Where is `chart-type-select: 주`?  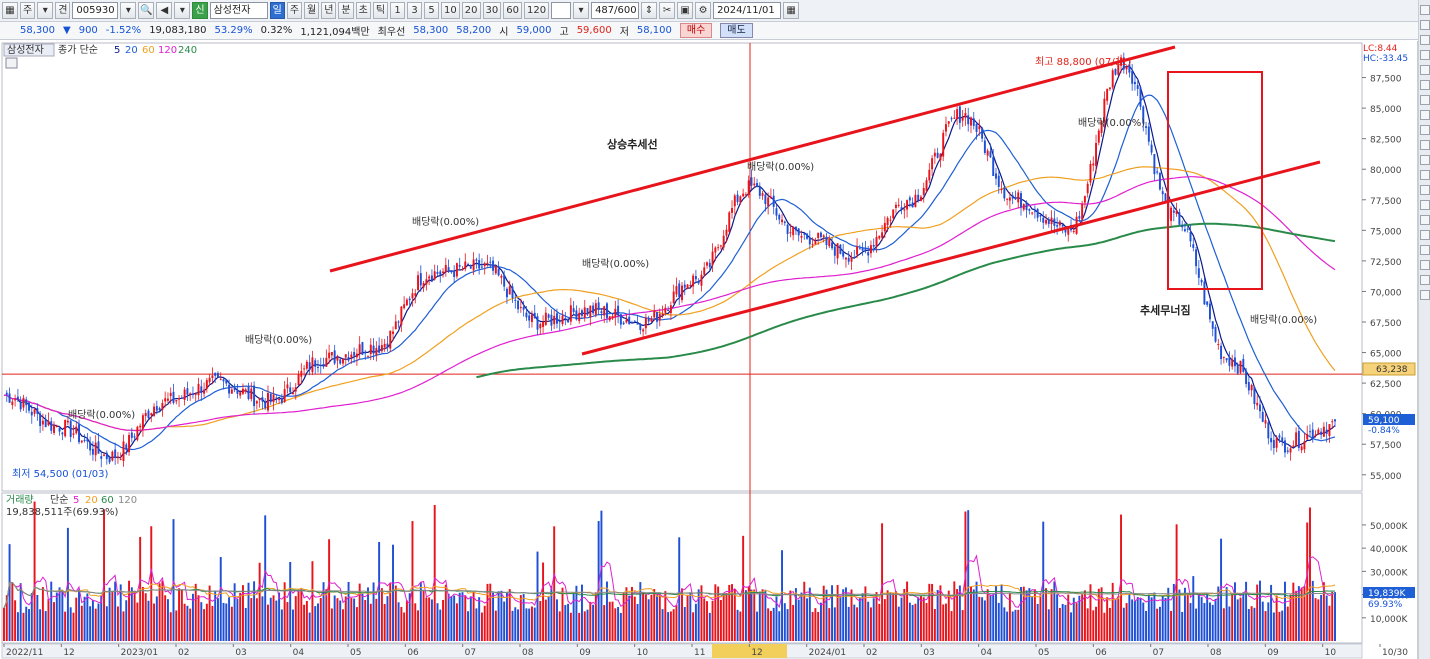
chart-type-select: 주 is located at coordinates (28, 10).